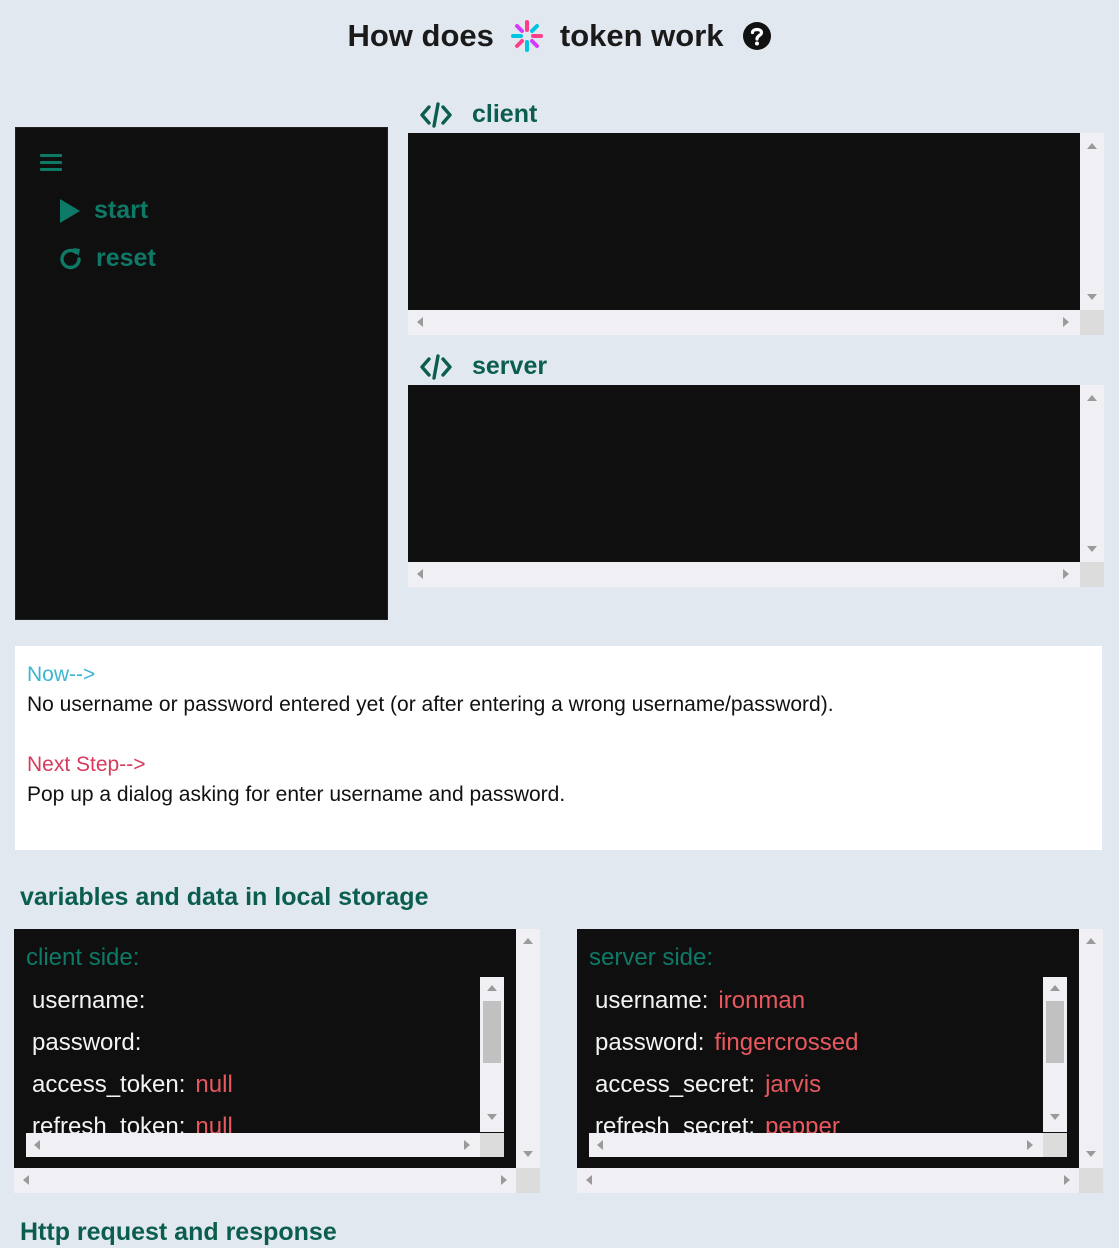 The height and width of the screenshot is (1248, 1119). I want to click on reset-button: reset, so click(107, 258).